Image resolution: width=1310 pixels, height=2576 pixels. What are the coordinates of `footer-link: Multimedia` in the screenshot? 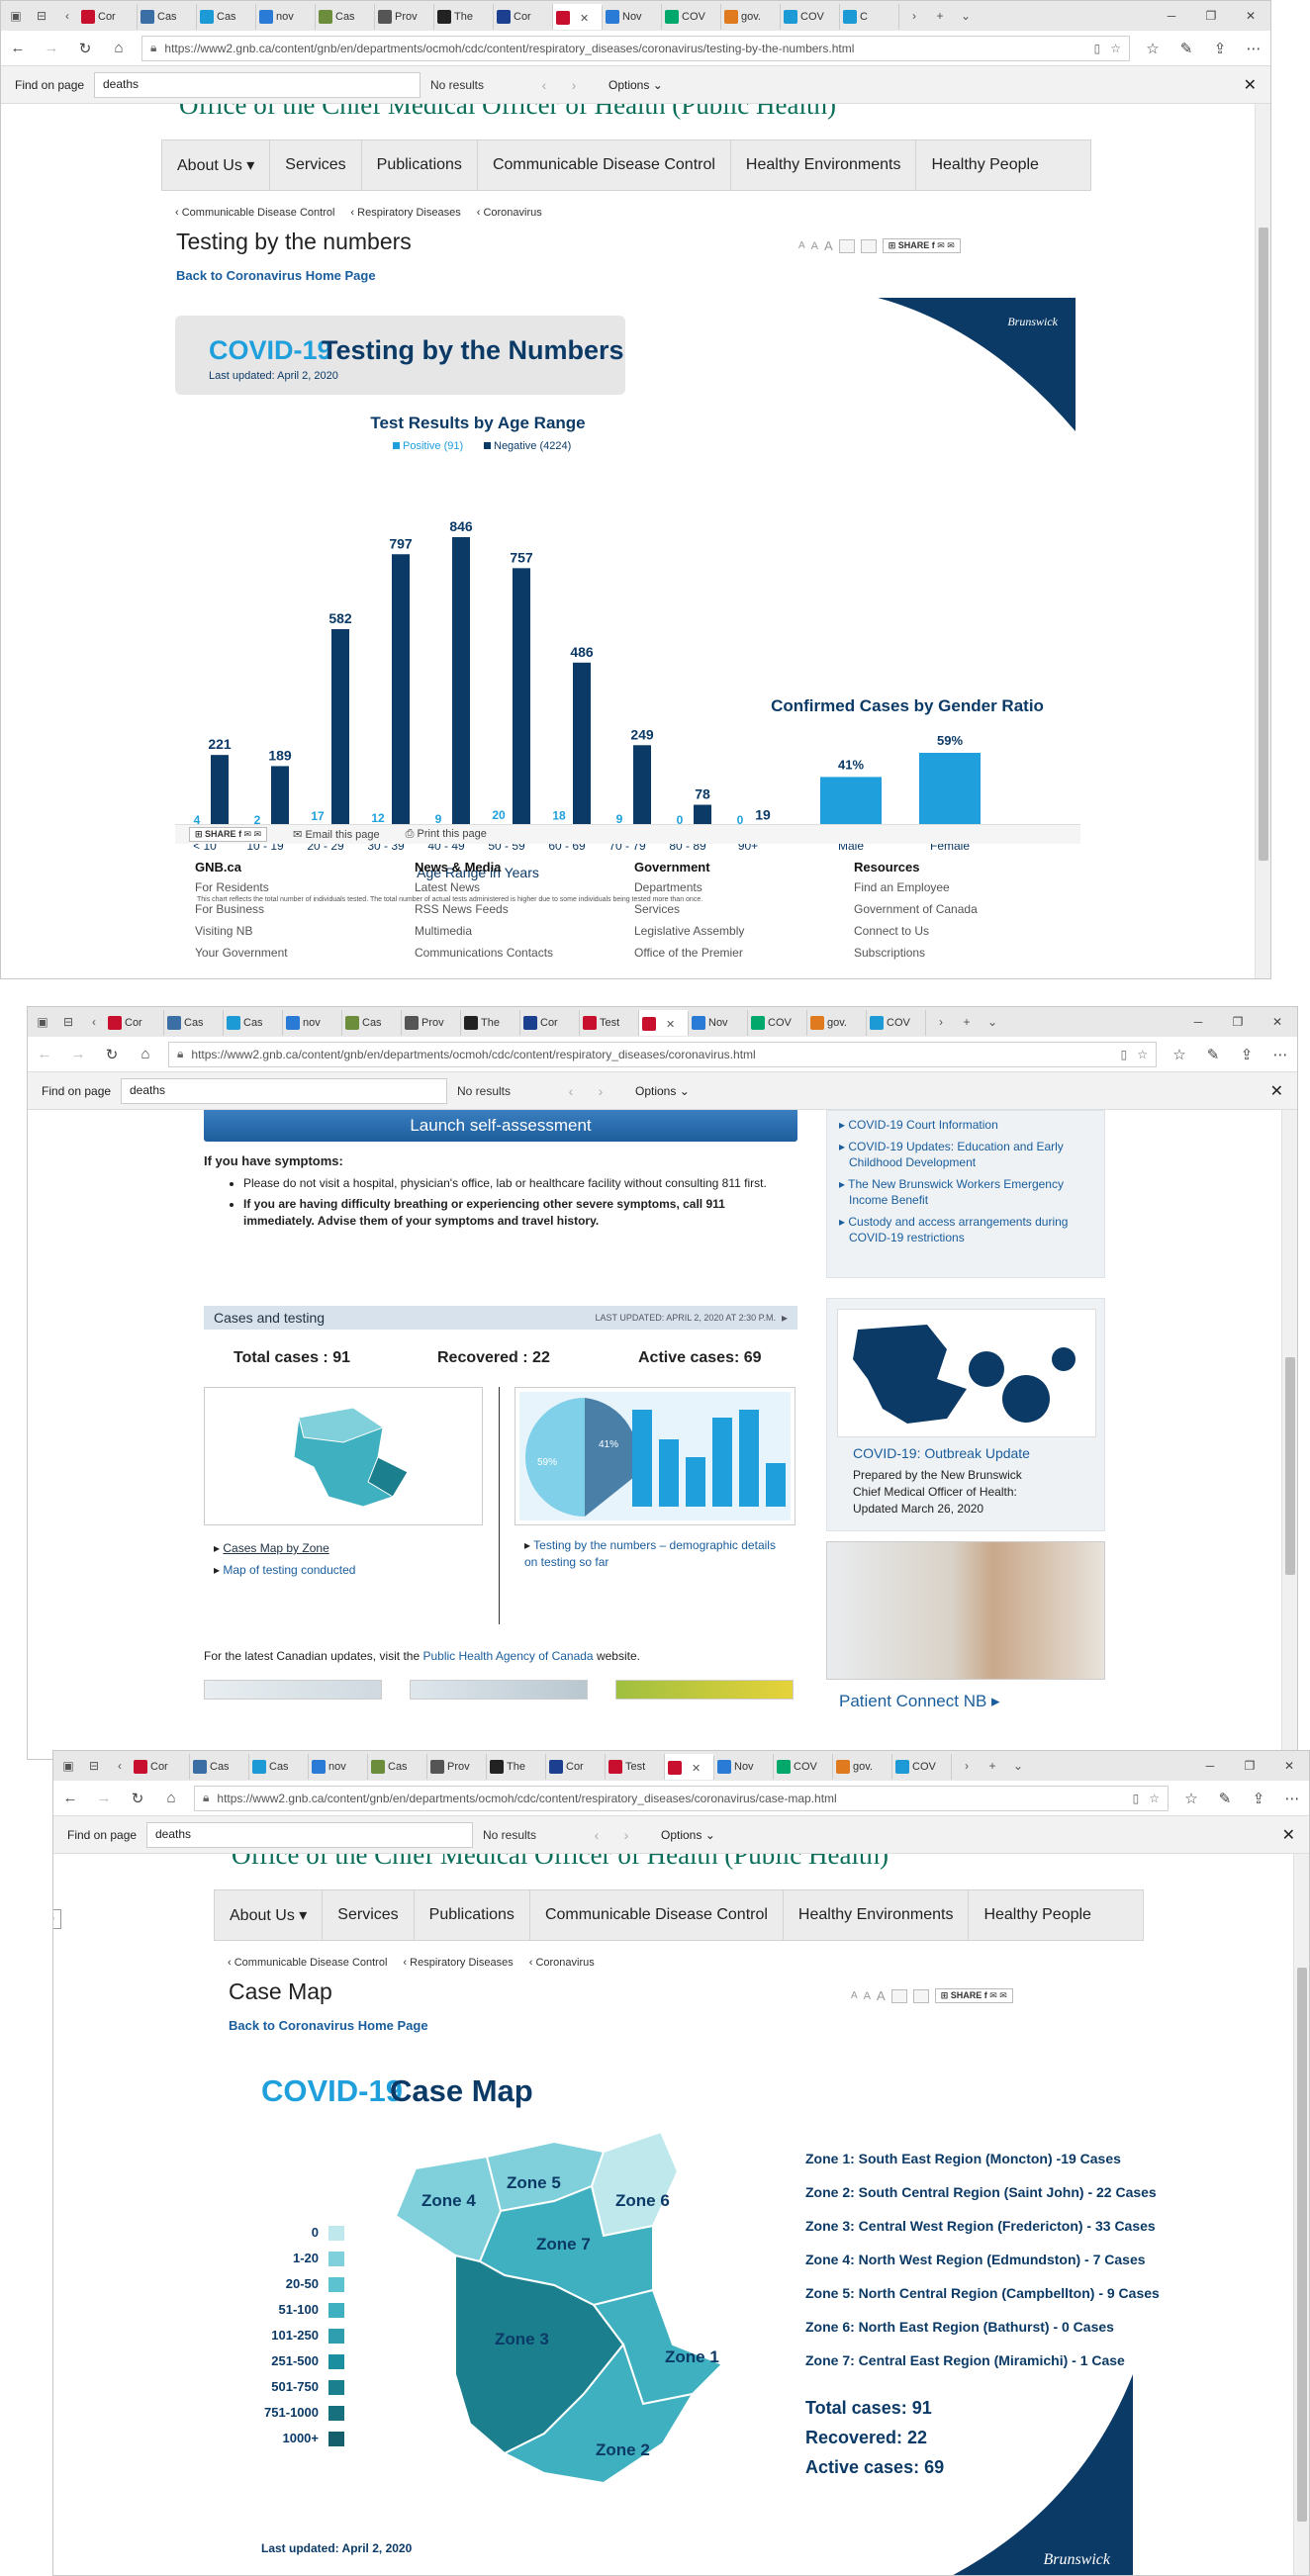 It's located at (484, 931).